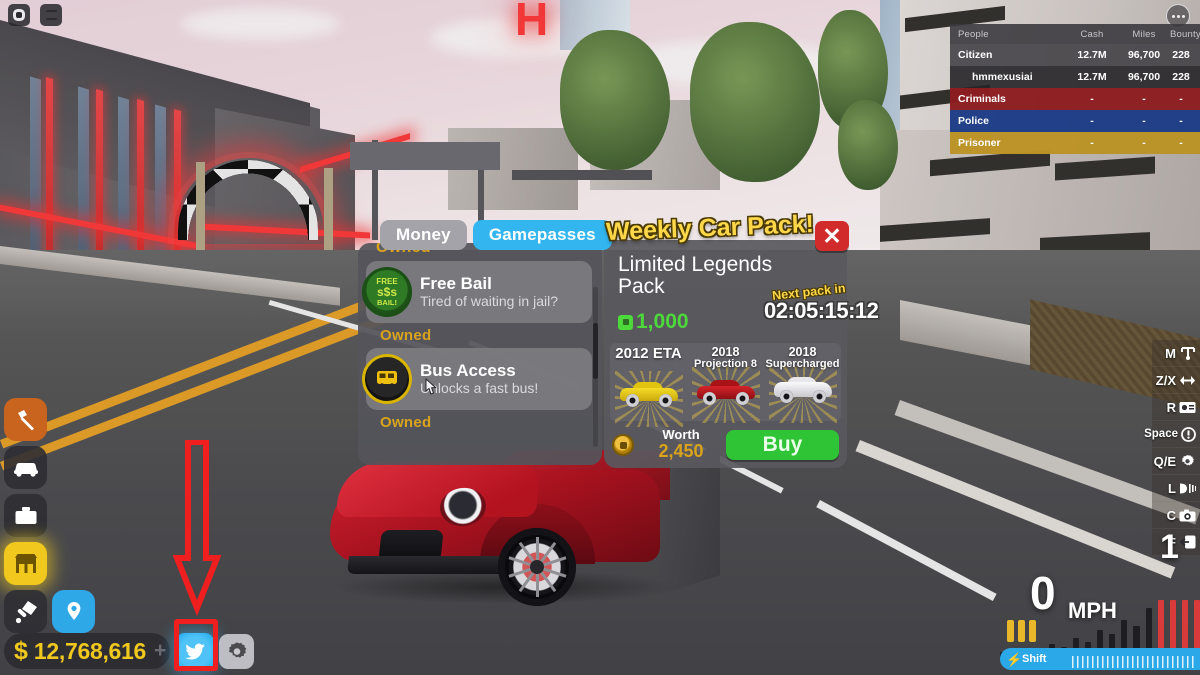  I want to click on worth-value: 2,450, so click(681, 451).